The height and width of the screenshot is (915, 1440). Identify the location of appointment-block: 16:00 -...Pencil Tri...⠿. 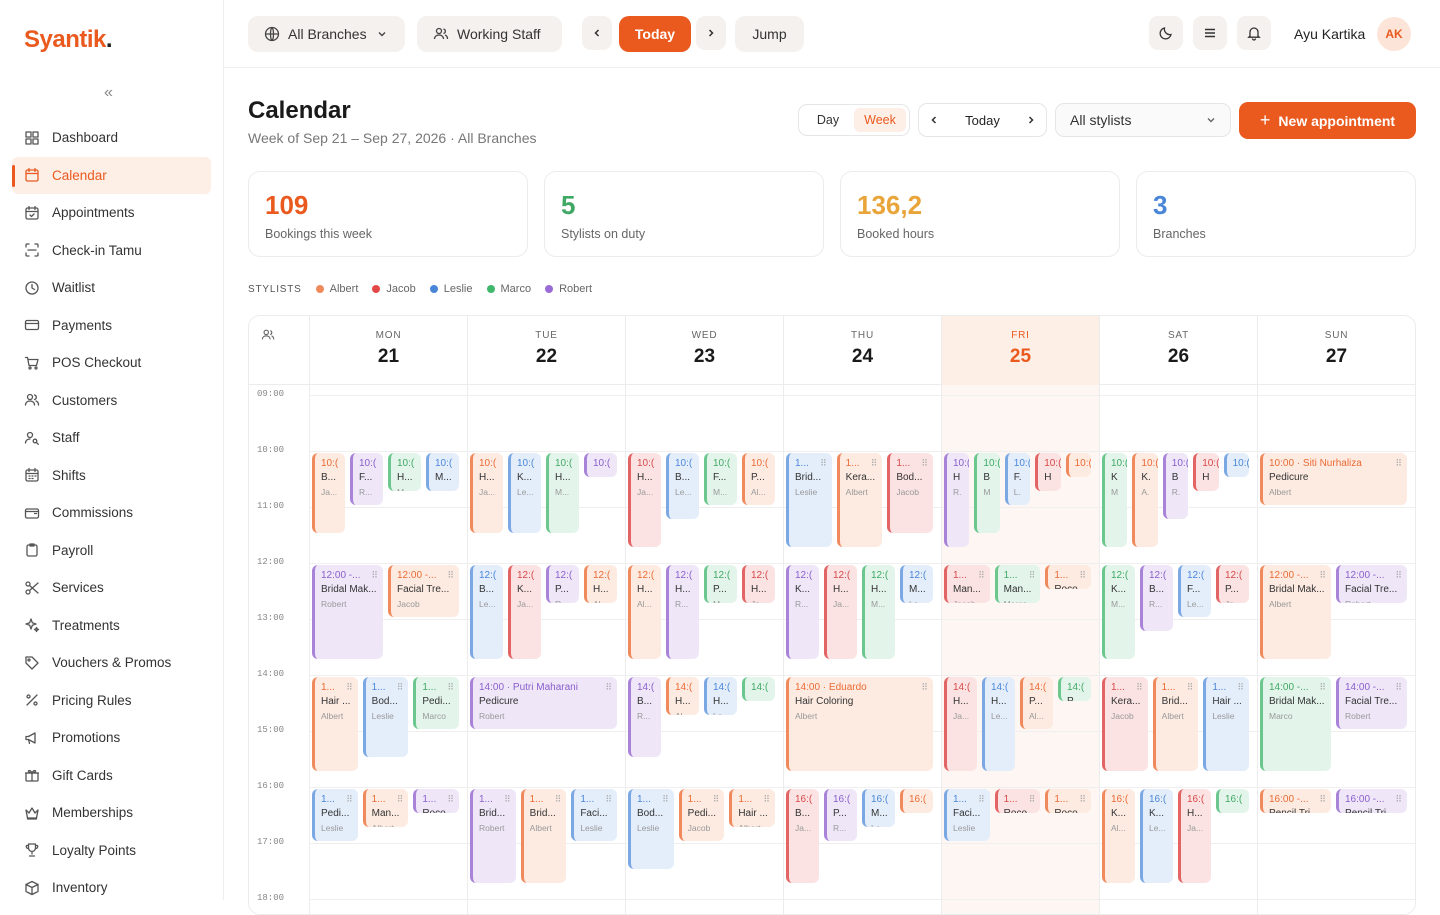
(1371, 801).